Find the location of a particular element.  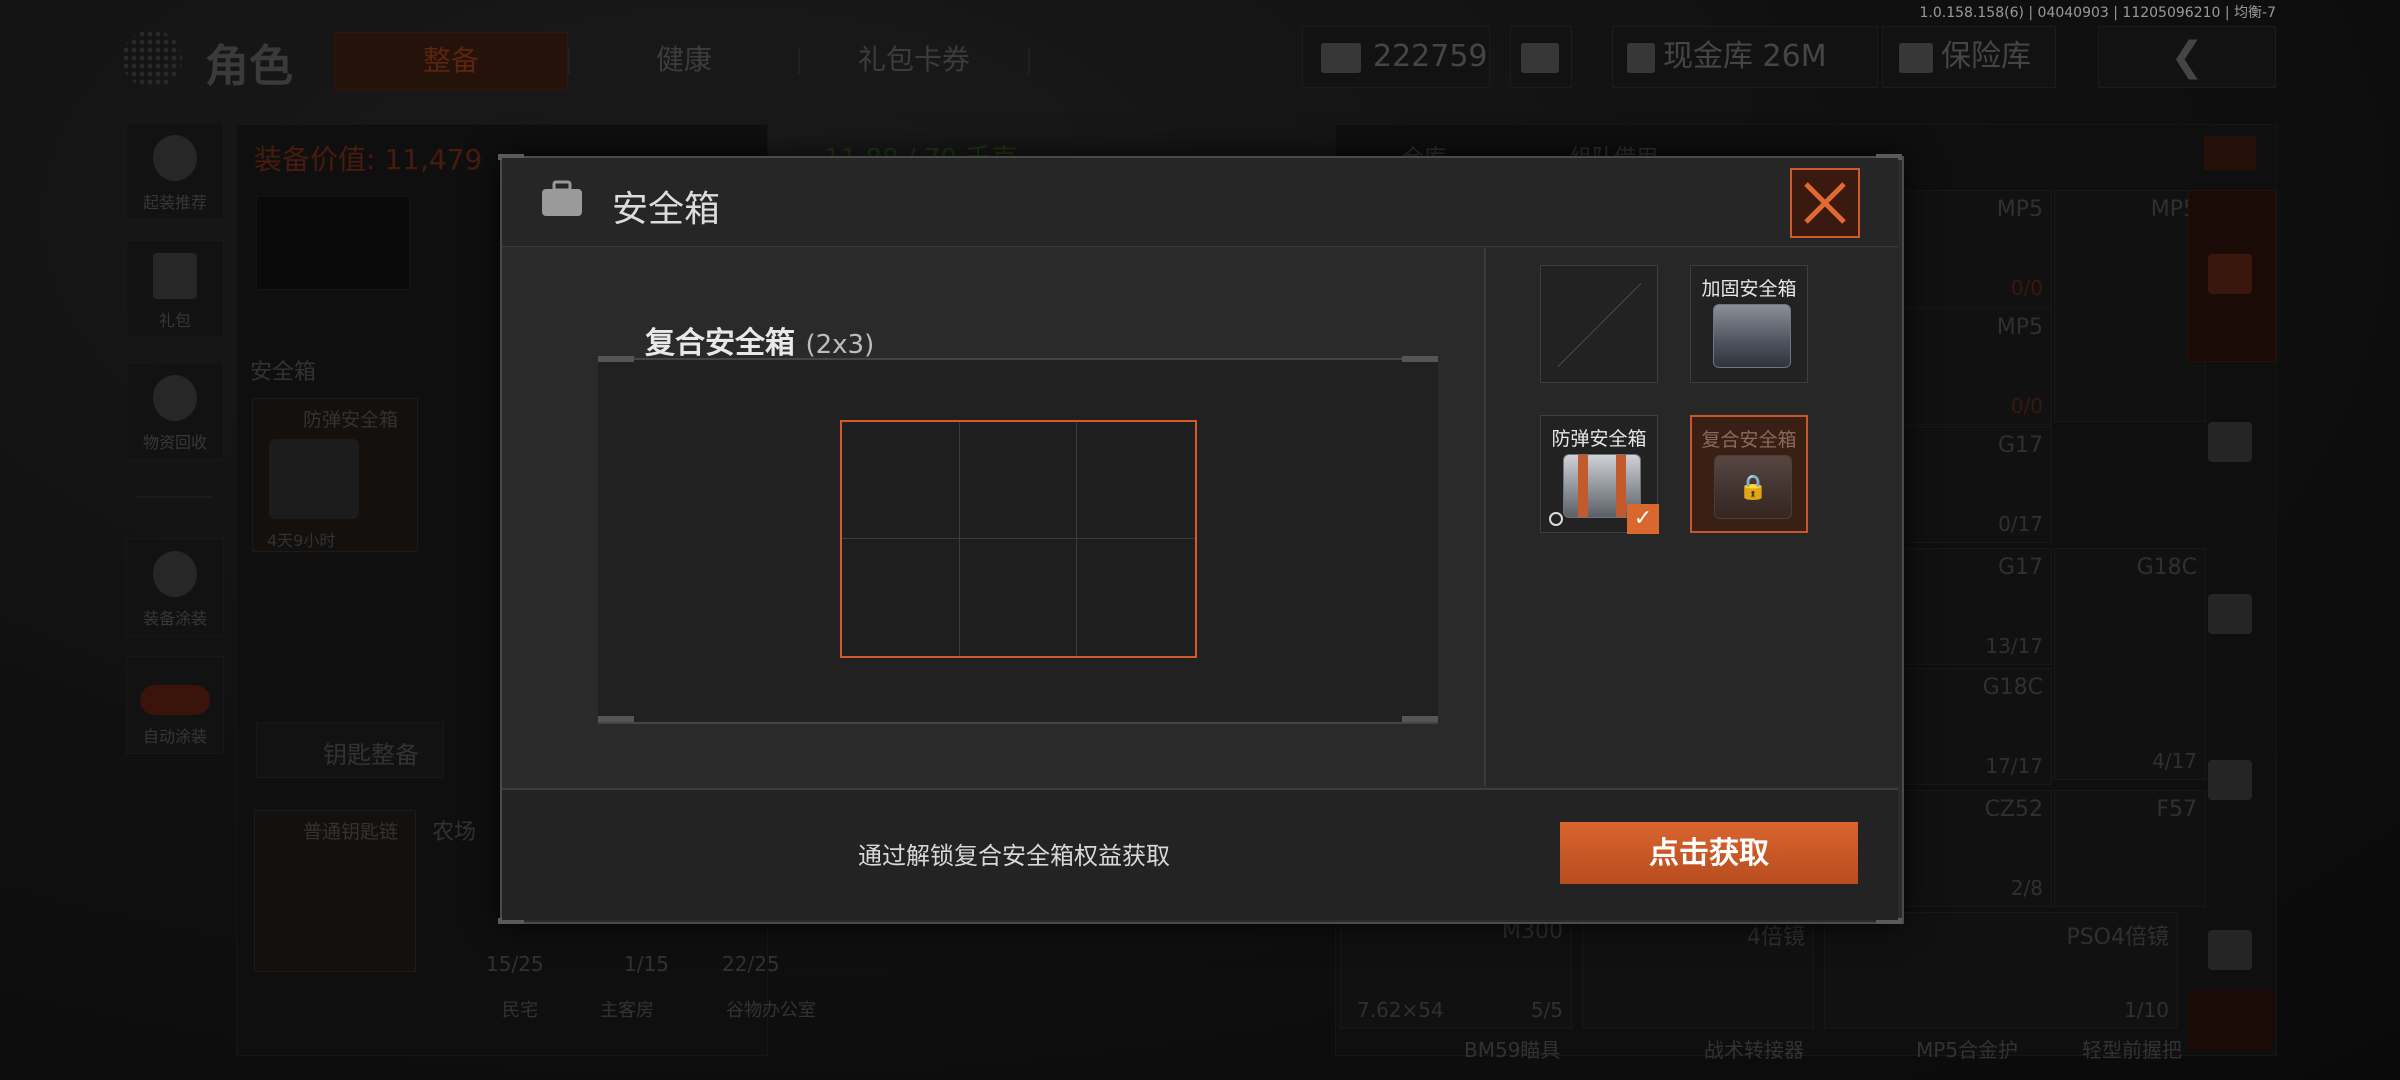

timer-icon is located at coordinates (1556, 519).